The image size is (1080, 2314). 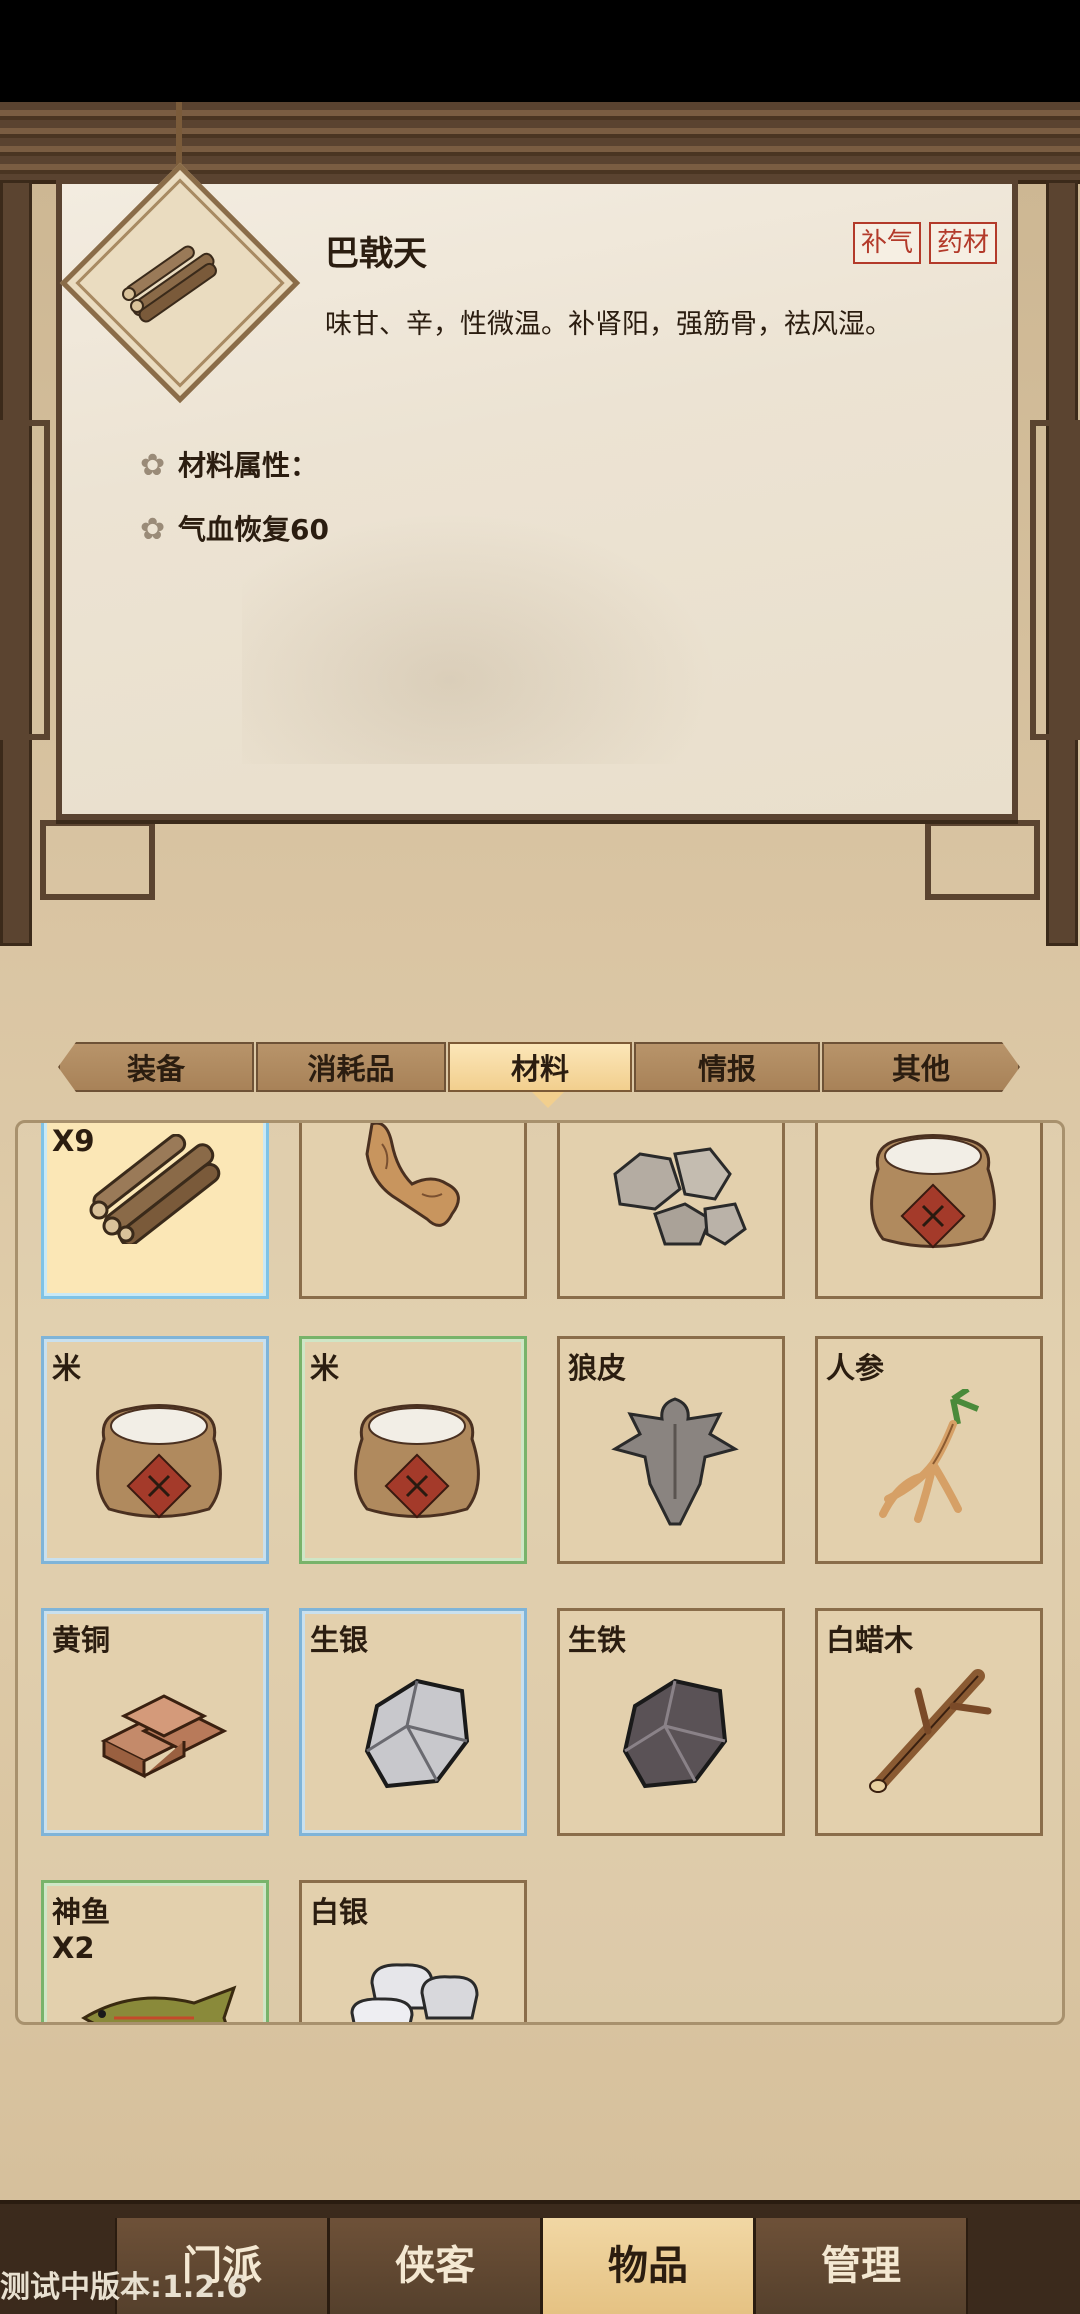 I want to click on item-description: 味甘、辛，性微温。补肾阳，强筋骨，祛风湿。, so click(x=608, y=324).